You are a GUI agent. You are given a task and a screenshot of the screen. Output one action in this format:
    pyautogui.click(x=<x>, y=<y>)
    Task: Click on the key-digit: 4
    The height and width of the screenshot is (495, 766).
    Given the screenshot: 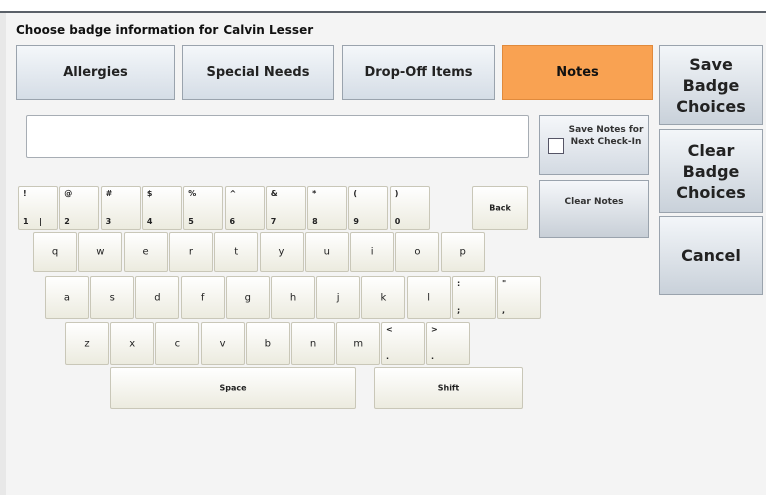 What is the action you would take?
    pyautogui.click(x=149, y=221)
    